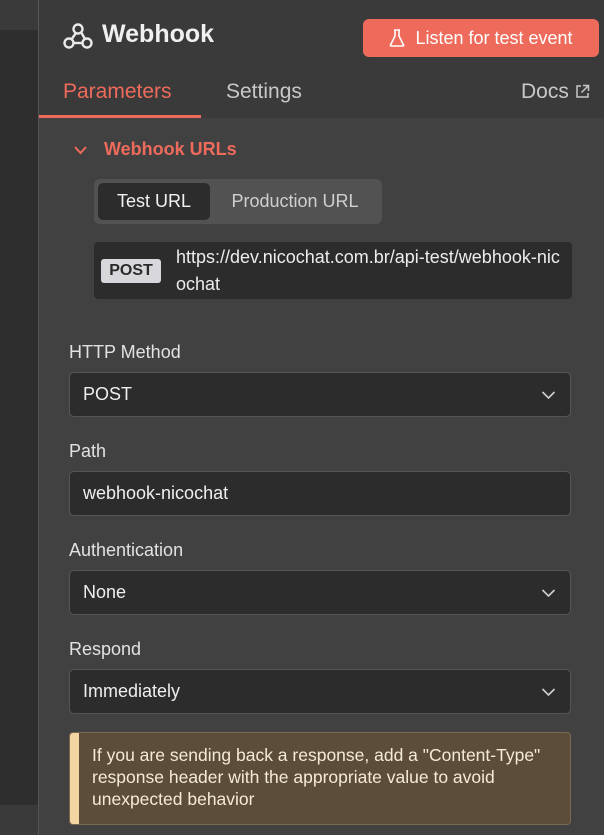 The height and width of the screenshot is (835, 604). Describe the element at coordinates (19, 15) in the screenshot. I see `canvas-top-strip` at that location.